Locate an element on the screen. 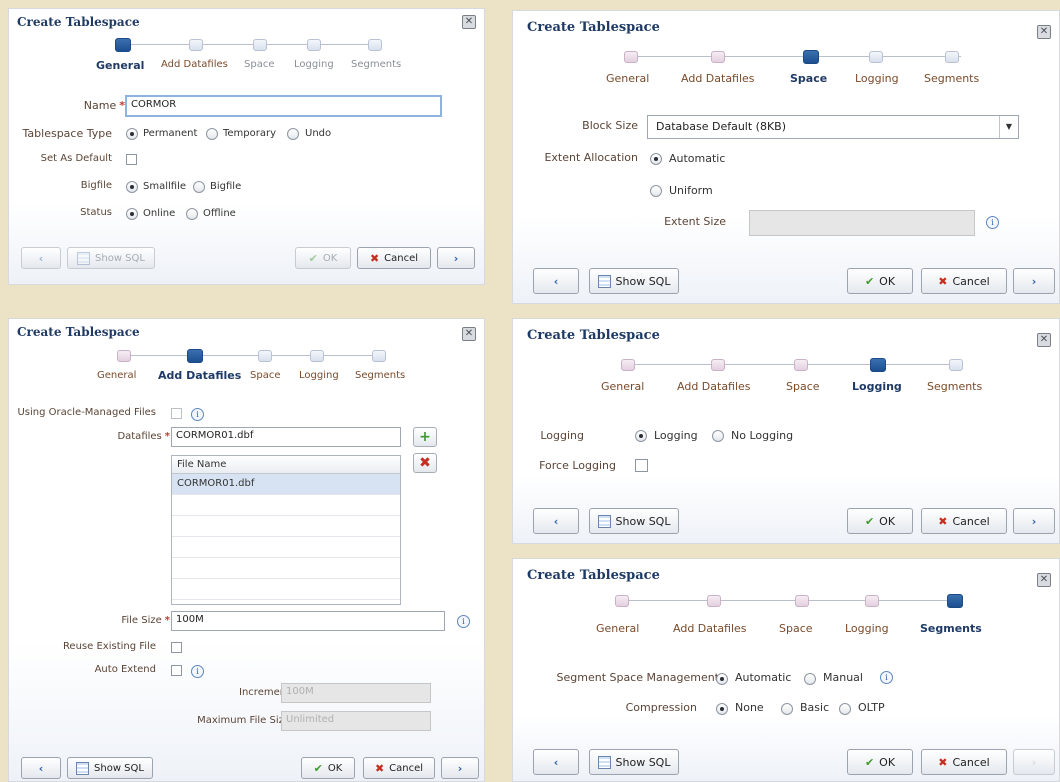  status-online-radio is located at coordinates (132, 214).